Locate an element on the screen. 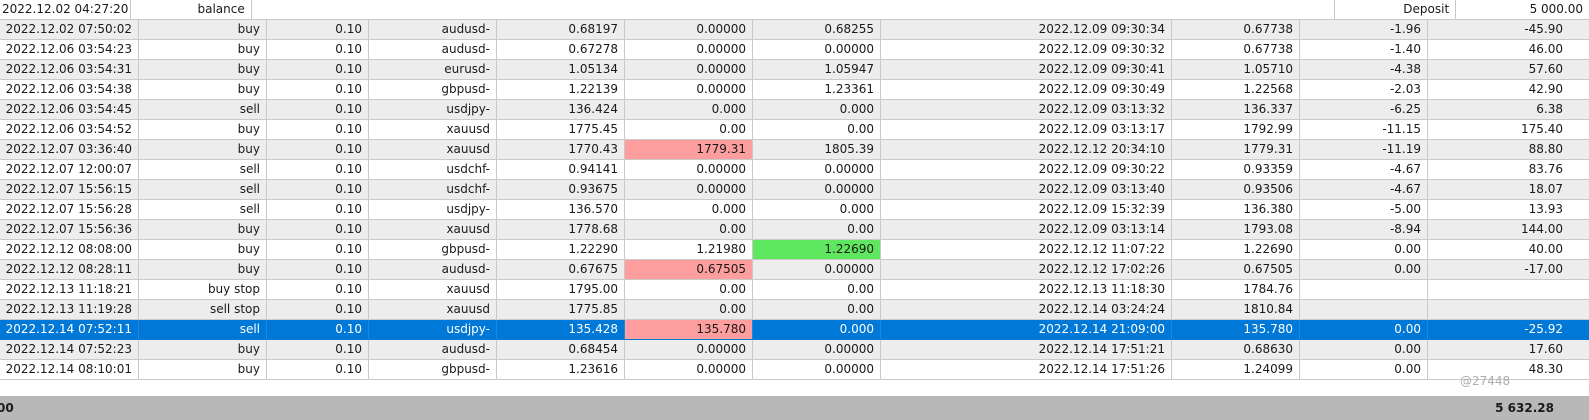  symbol-cell: audusd- is located at coordinates (433, 269).